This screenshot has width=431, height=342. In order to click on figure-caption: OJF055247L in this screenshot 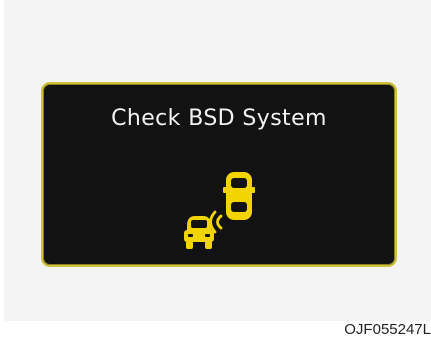, I will do `click(387, 329)`.